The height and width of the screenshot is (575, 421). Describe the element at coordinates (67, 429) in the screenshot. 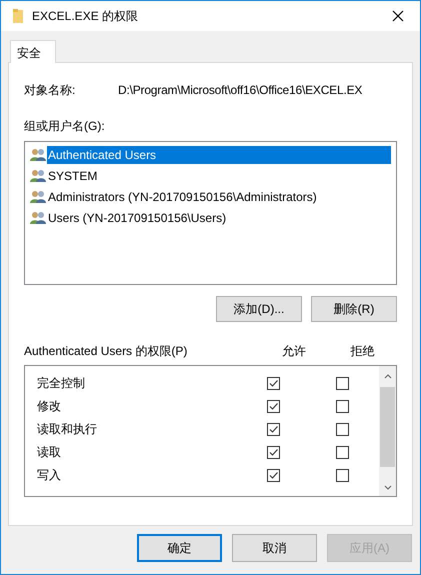

I see `permission-name: 读取和执行` at that location.